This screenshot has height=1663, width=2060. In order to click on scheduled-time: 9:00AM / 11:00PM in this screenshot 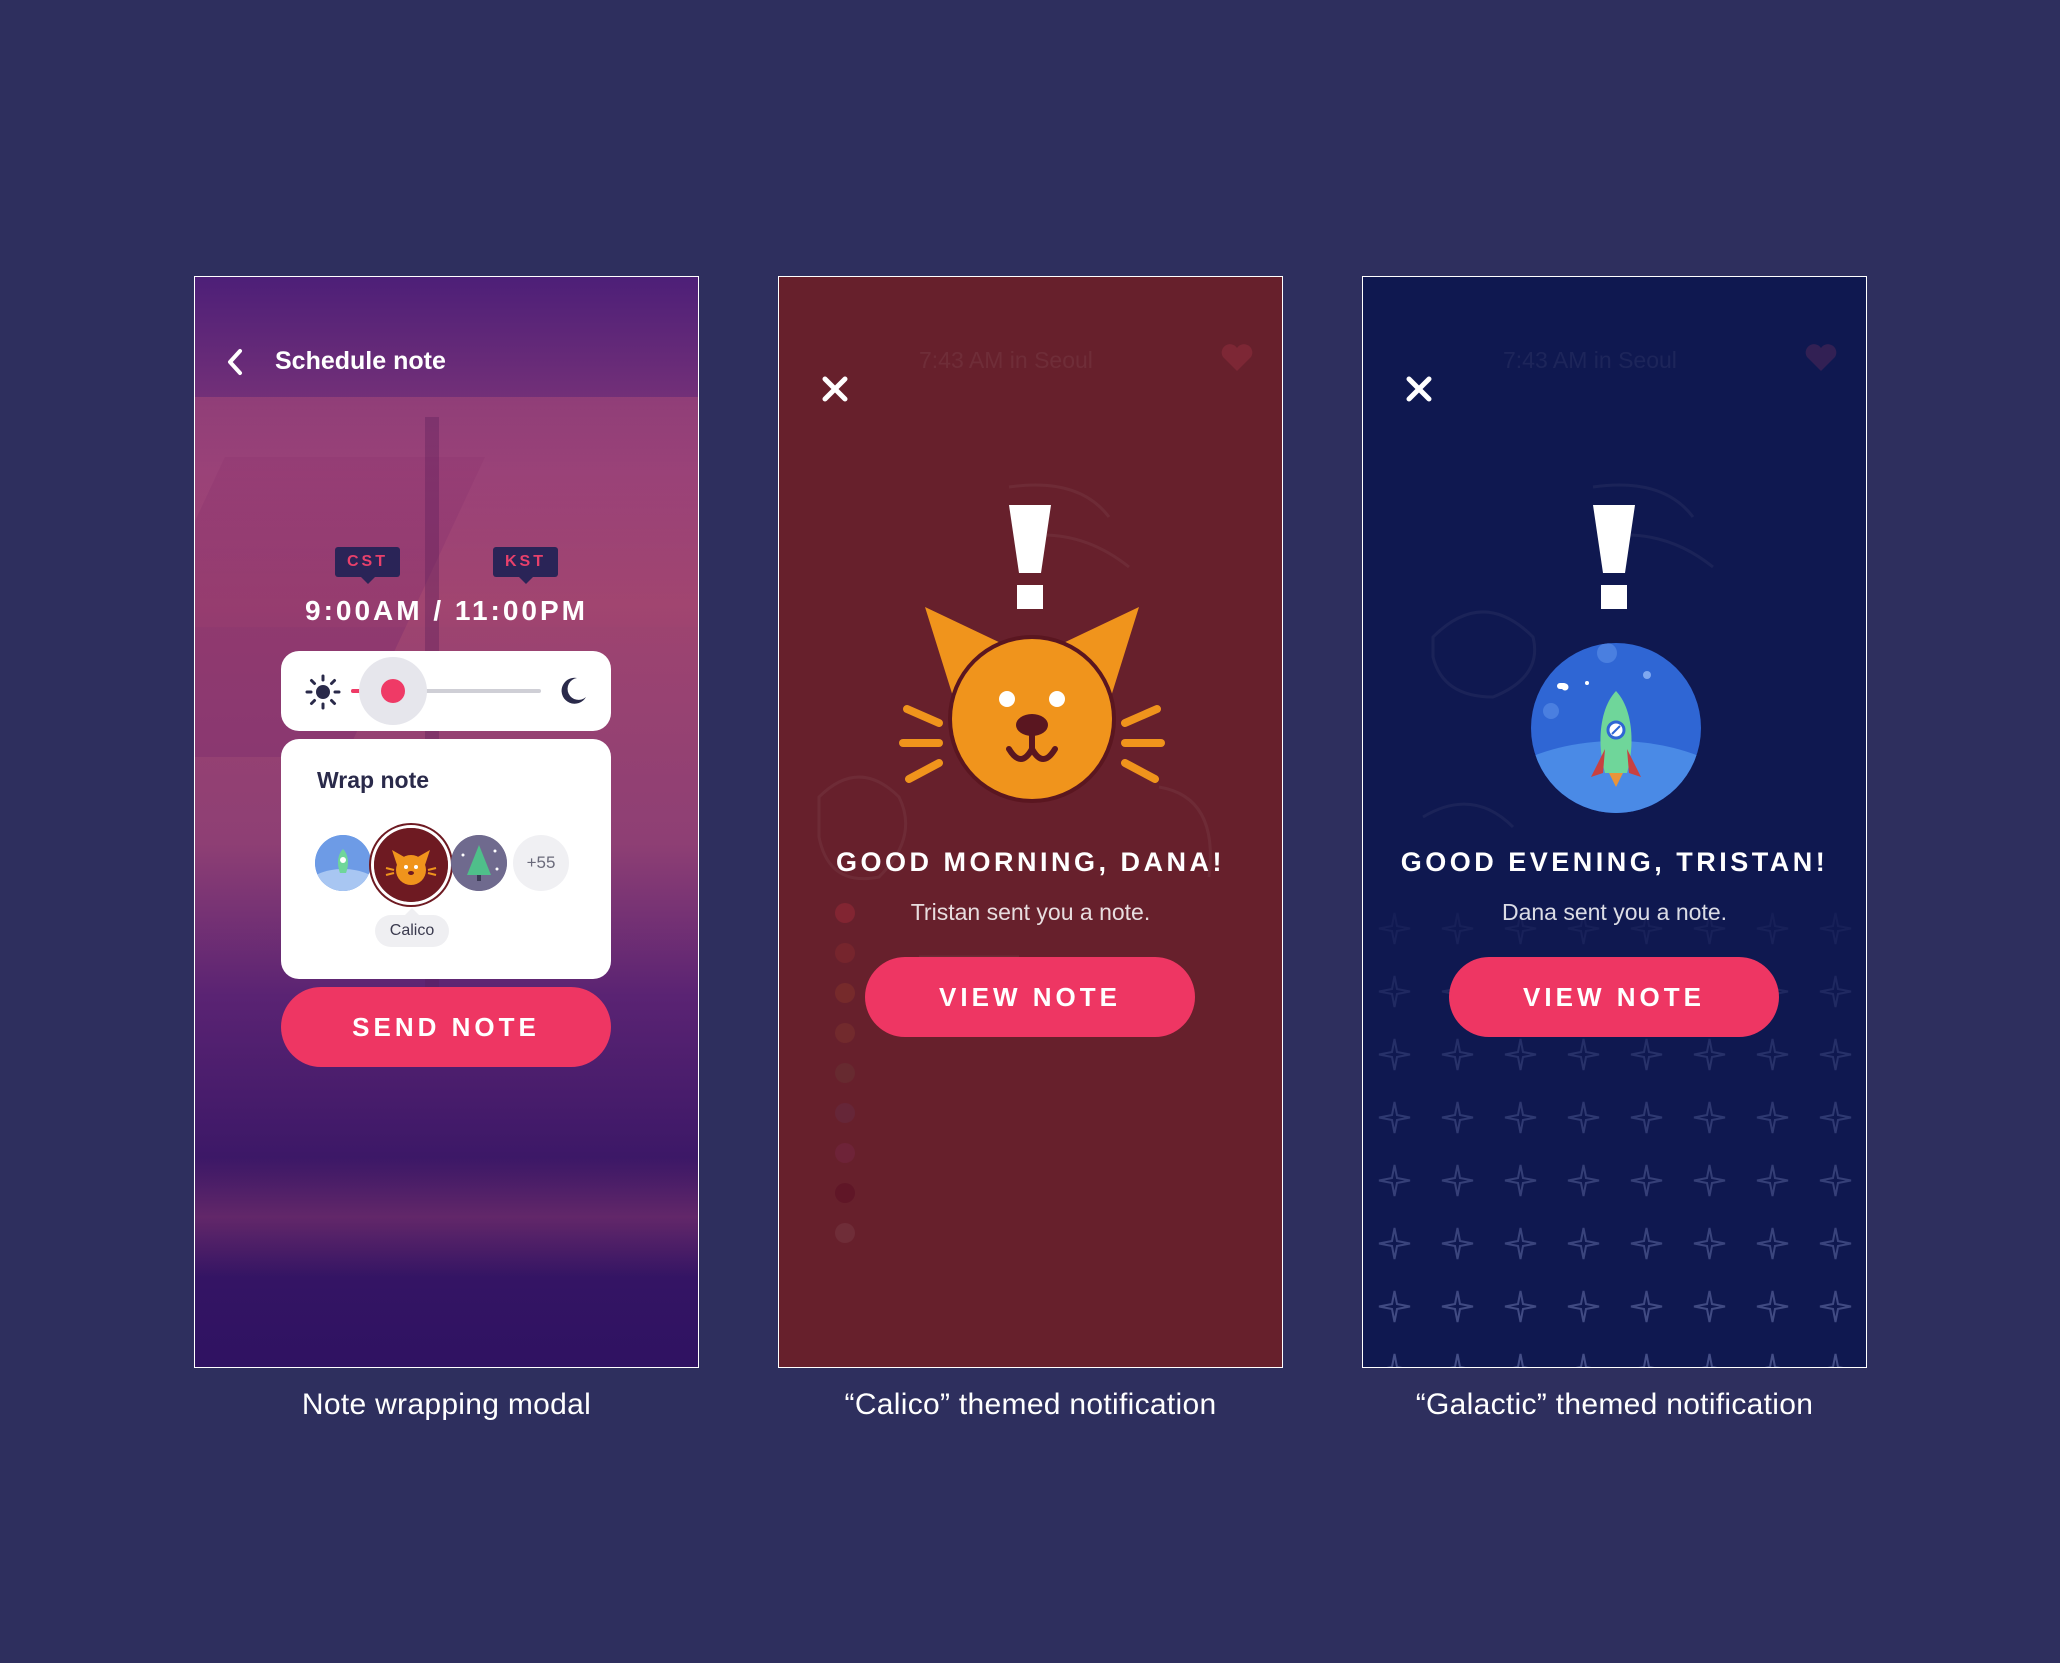, I will do `click(446, 610)`.